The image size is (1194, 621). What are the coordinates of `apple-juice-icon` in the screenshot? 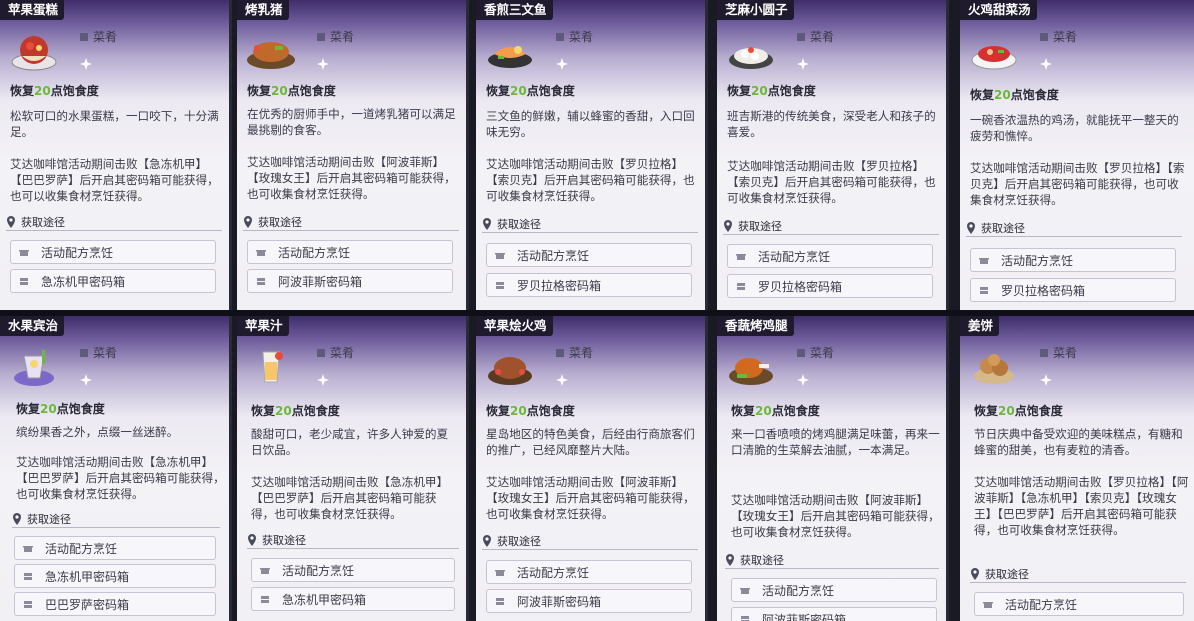 It's located at (272, 367).